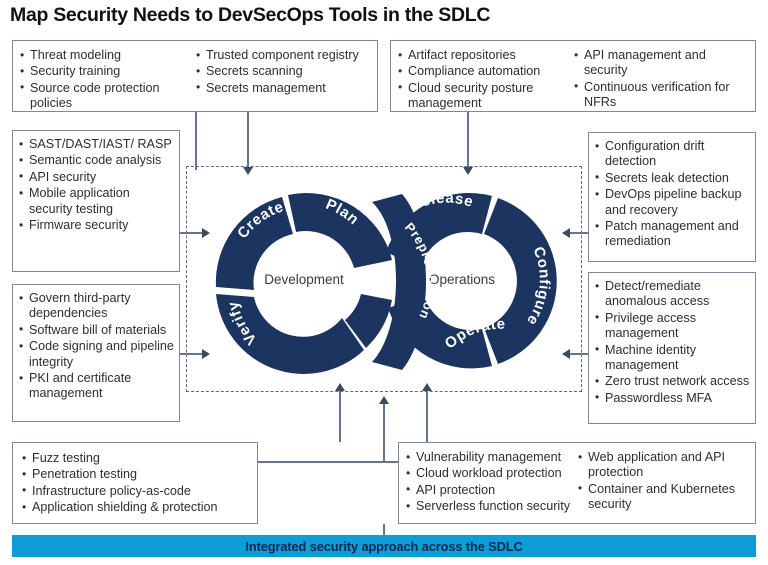 This screenshot has height=565, width=768. Describe the element at coordinates (304, 279) in the screenshot. I see `hub-label-development: Development` at that location.